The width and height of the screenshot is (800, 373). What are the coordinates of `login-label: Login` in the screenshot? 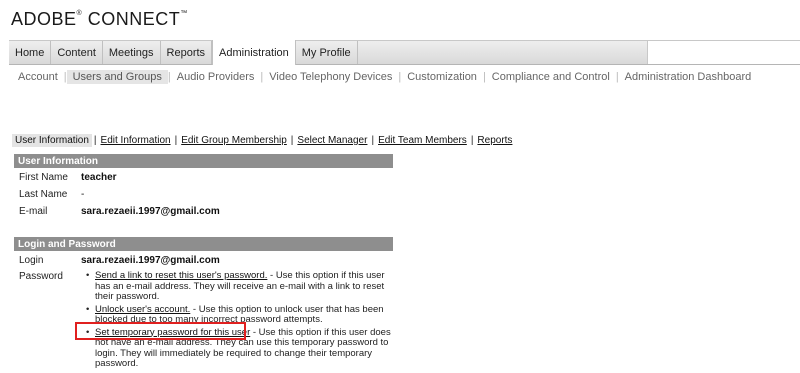 It's located at (31, 260).